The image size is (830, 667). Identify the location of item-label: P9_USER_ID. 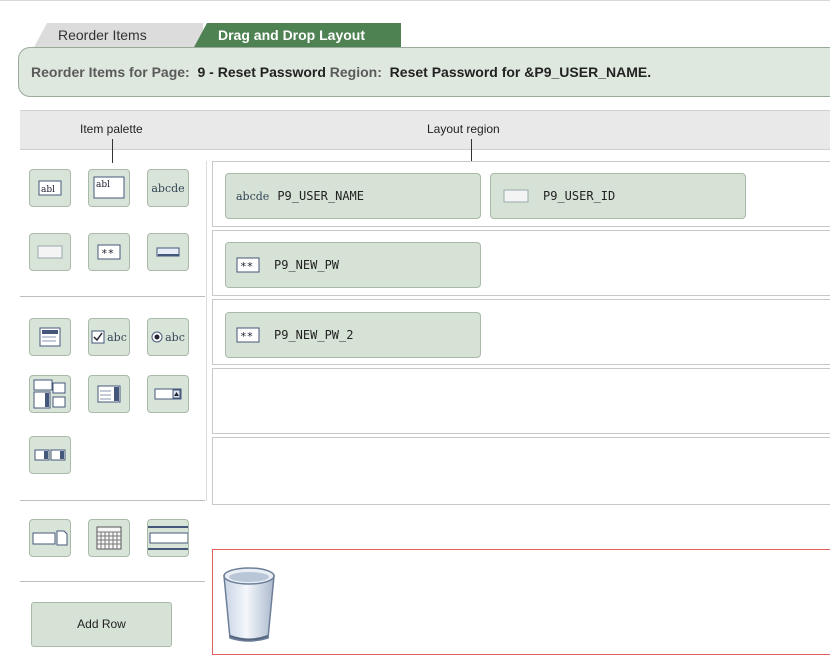
(579, 196).